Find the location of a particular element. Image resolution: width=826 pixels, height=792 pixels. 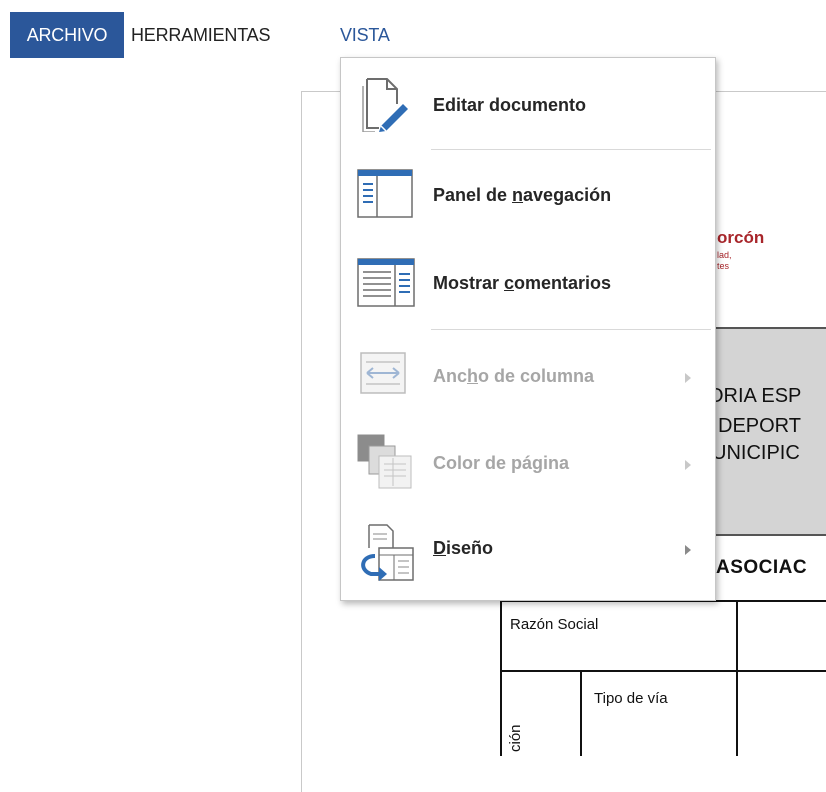

document-heading-block: ORIA ESP DEPORT UNICIPIC is located at coordinates (767, 431).